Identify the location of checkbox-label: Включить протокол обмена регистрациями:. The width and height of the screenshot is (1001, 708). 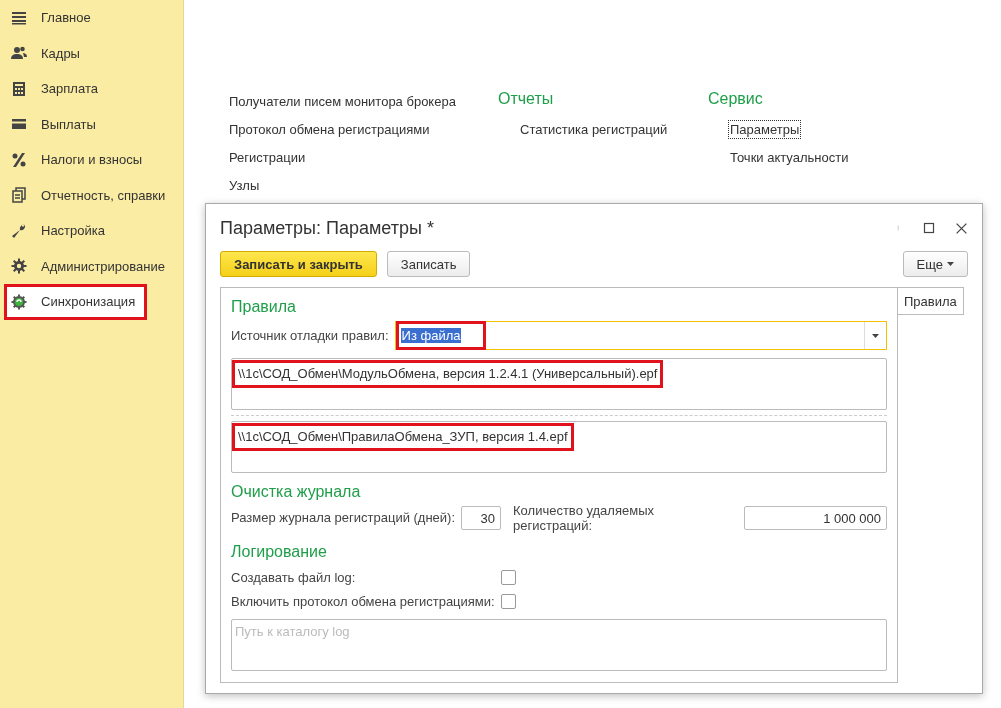
(363, 601).